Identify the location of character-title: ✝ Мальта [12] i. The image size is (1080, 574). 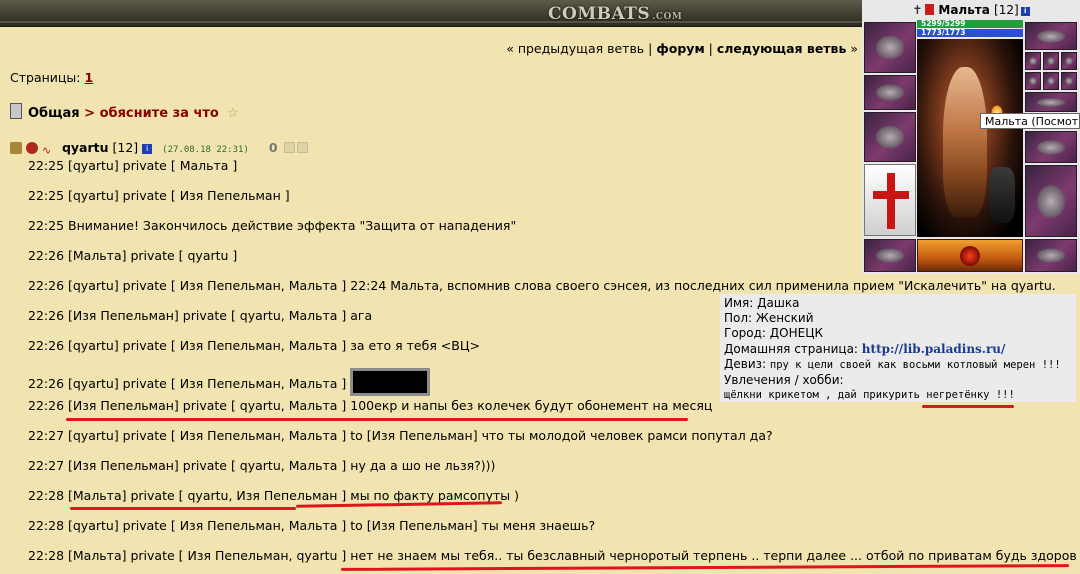
(971, 10).